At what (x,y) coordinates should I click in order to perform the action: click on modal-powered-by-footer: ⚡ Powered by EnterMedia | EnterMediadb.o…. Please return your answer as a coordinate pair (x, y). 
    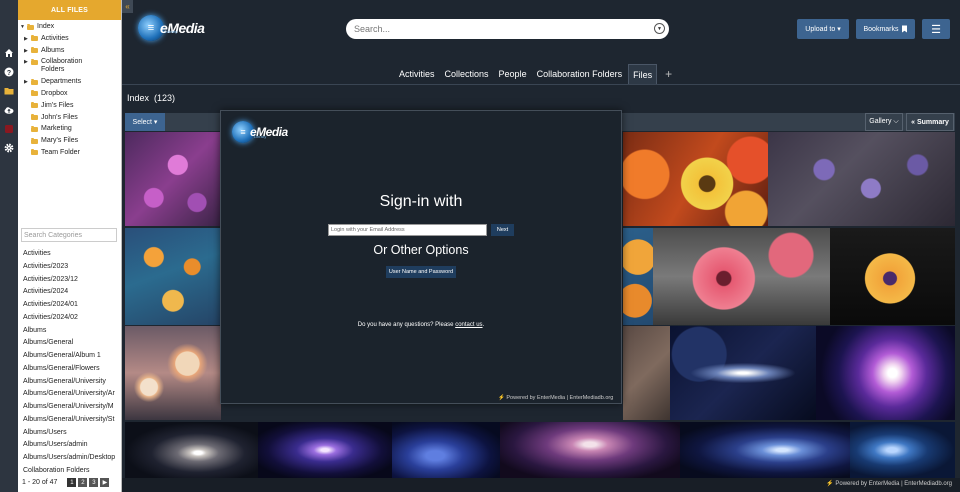
    Looking at the image, I should click on (555, 398).